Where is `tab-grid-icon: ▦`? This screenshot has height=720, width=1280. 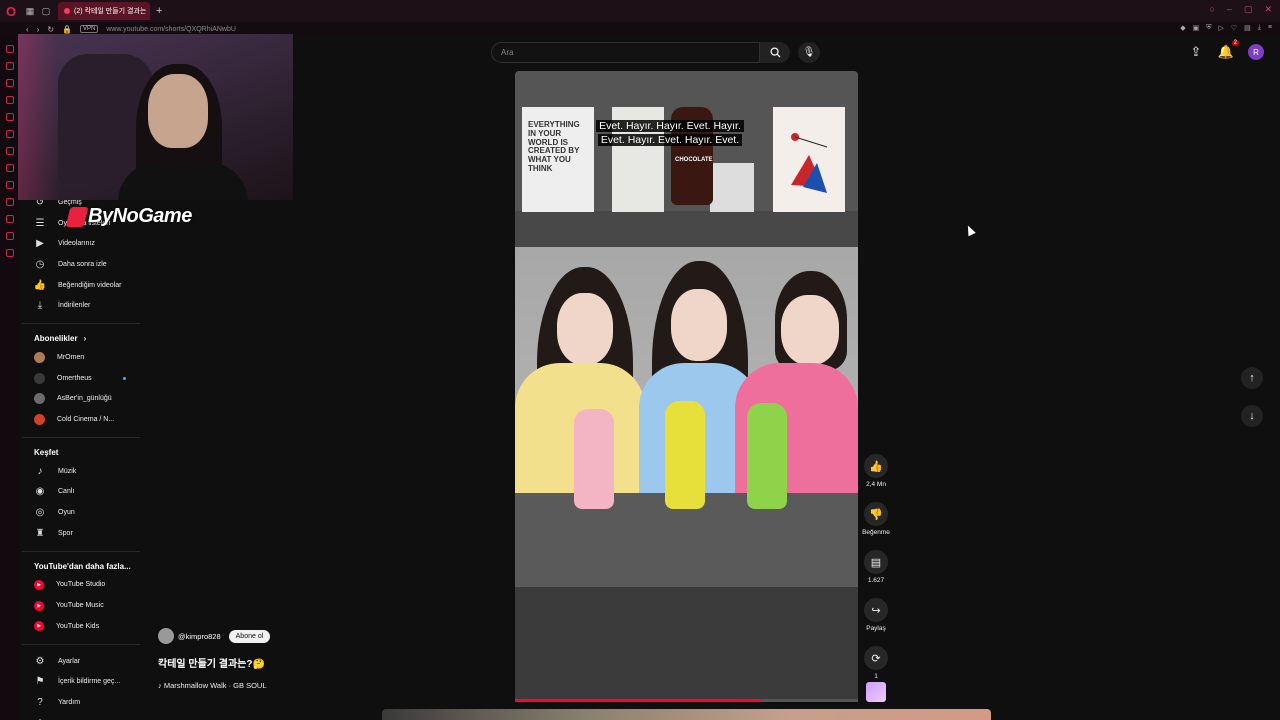
tab-grid-icon: ▦ is located at coordinates (30, 11).